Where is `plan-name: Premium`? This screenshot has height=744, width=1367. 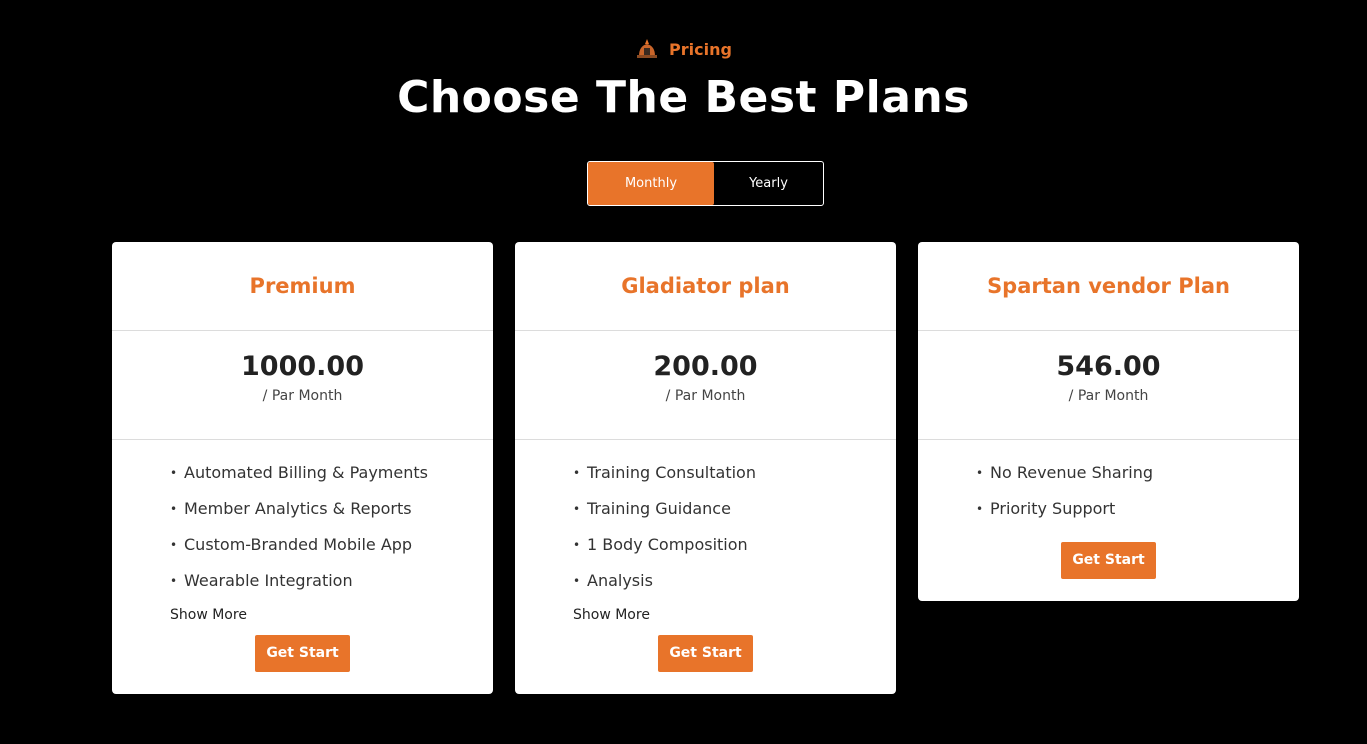
plan-name: Premium is located at coordinates (302, 286).